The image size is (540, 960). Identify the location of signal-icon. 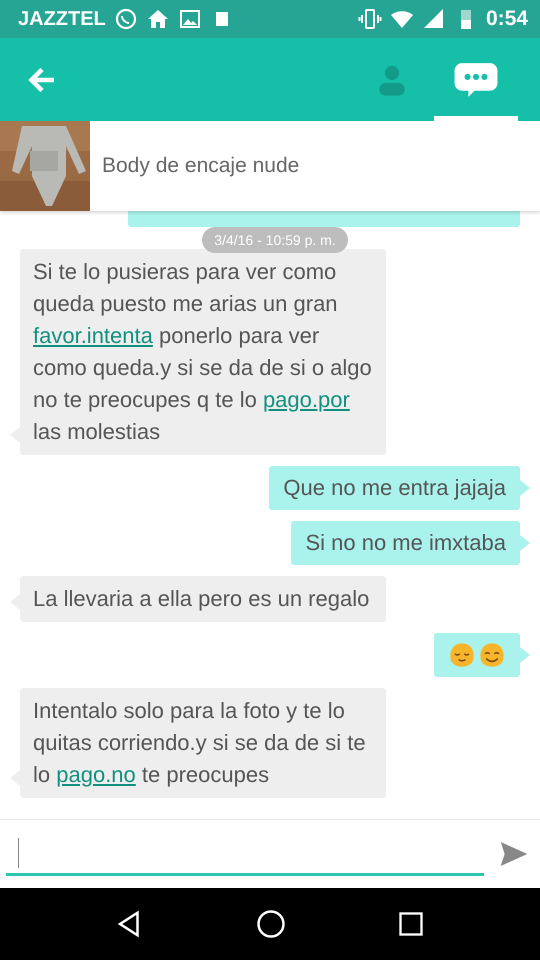
(434, 19).